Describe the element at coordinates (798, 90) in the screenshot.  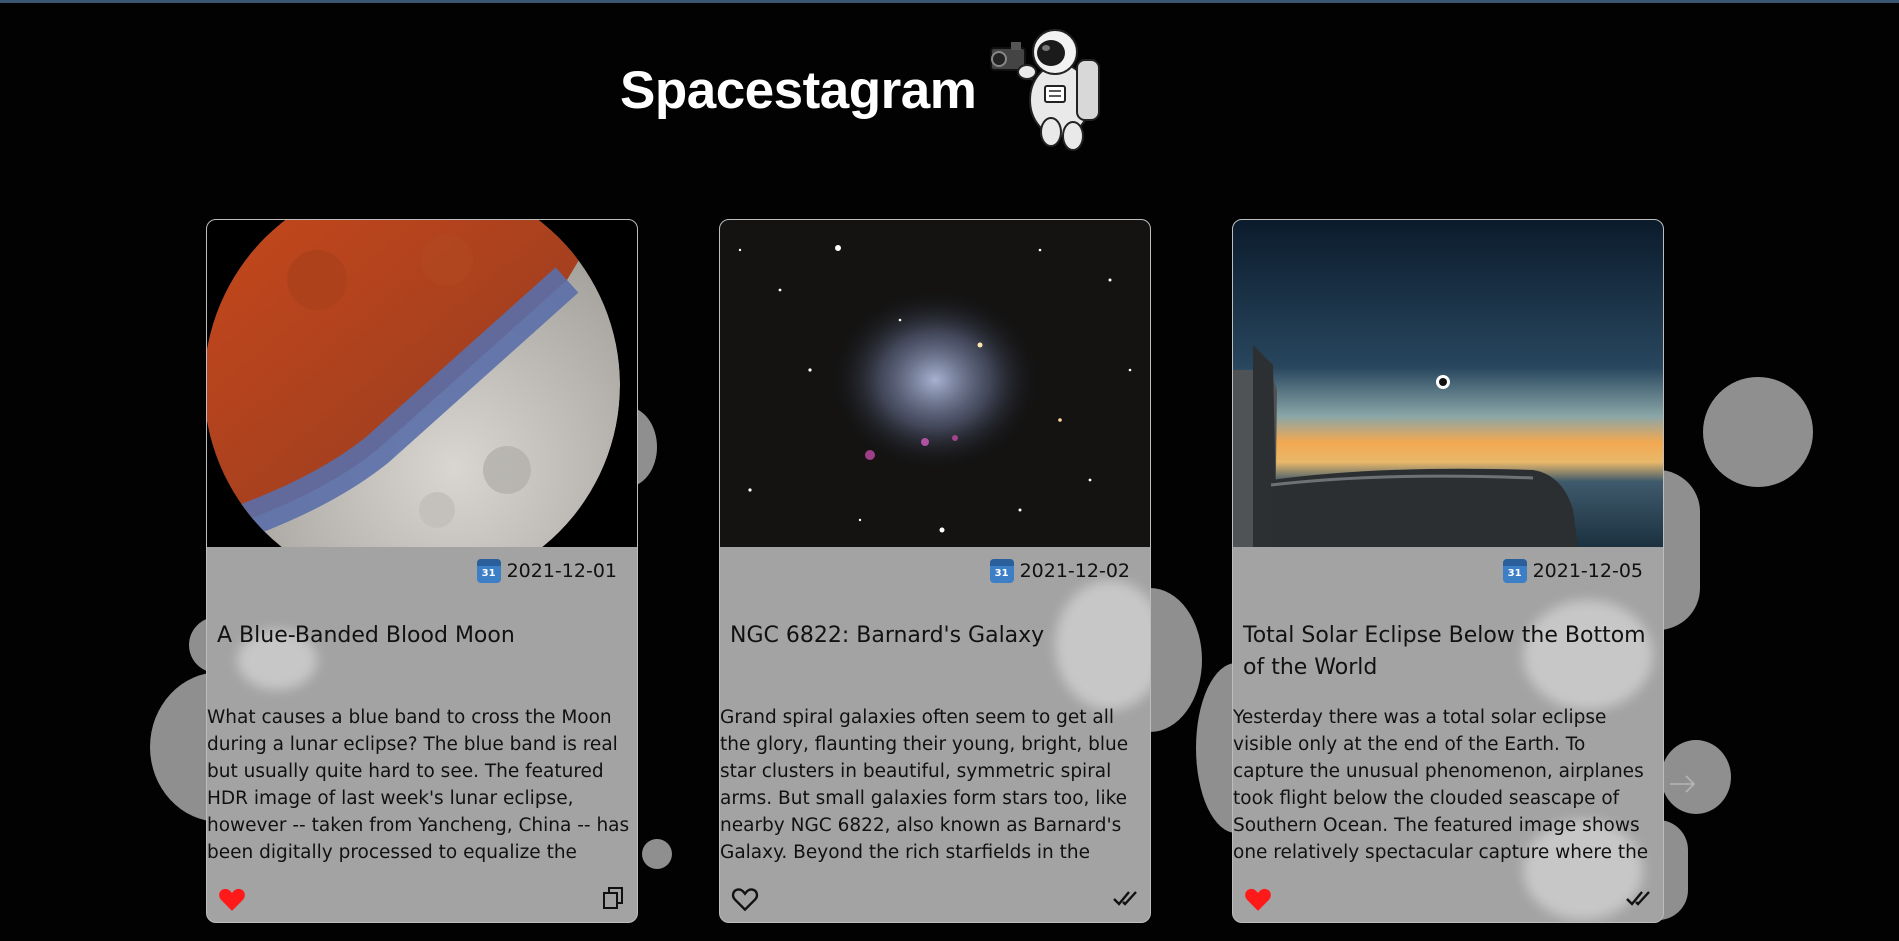
I see `app-title: Spacestagram` at that location.